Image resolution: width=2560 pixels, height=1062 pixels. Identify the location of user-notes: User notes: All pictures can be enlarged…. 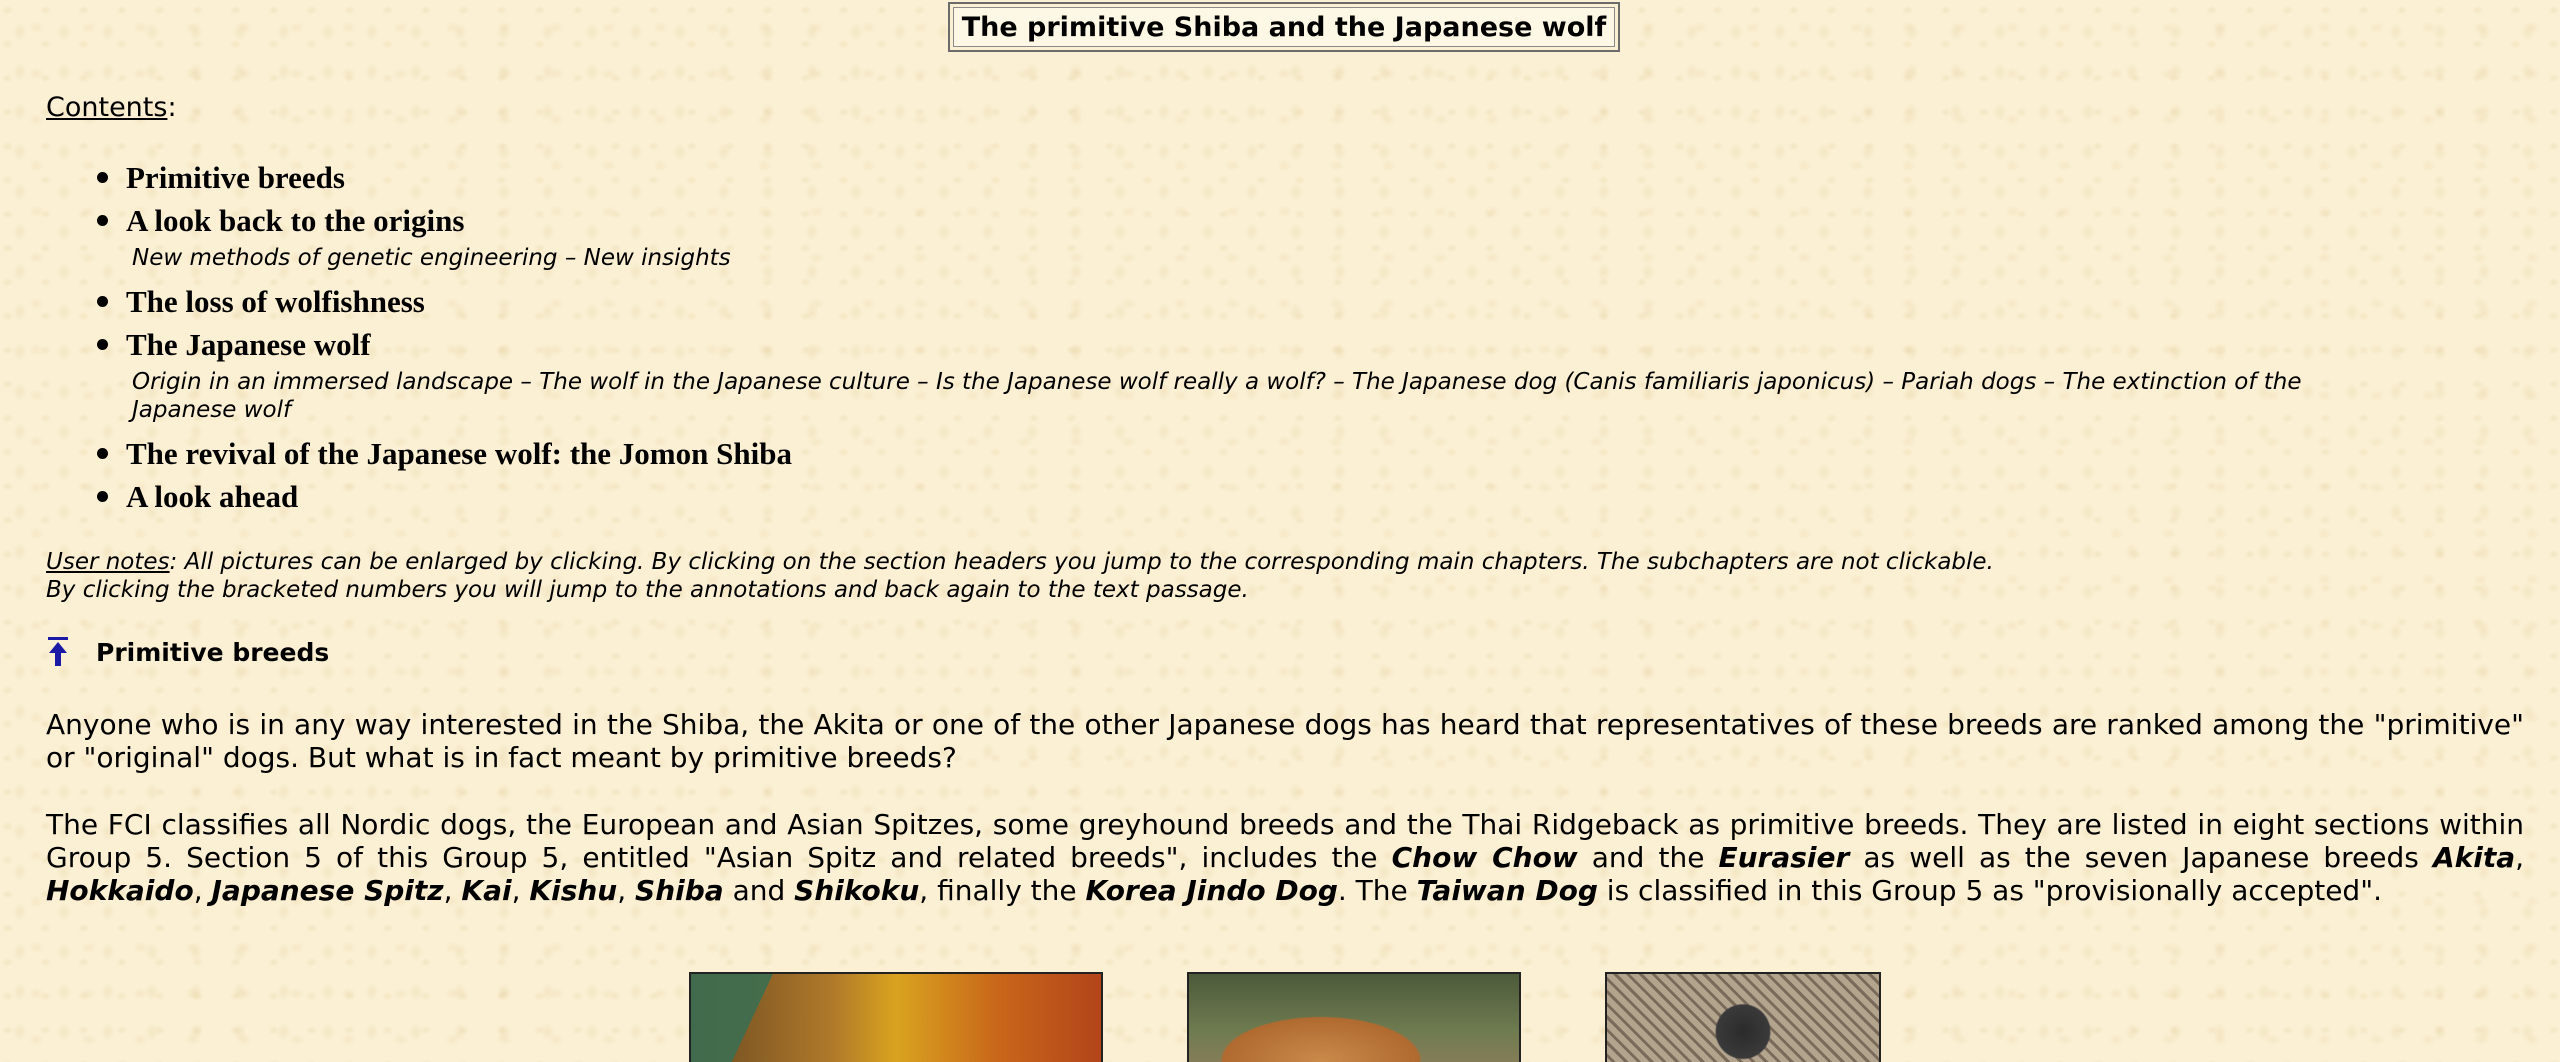
(1276, 576).